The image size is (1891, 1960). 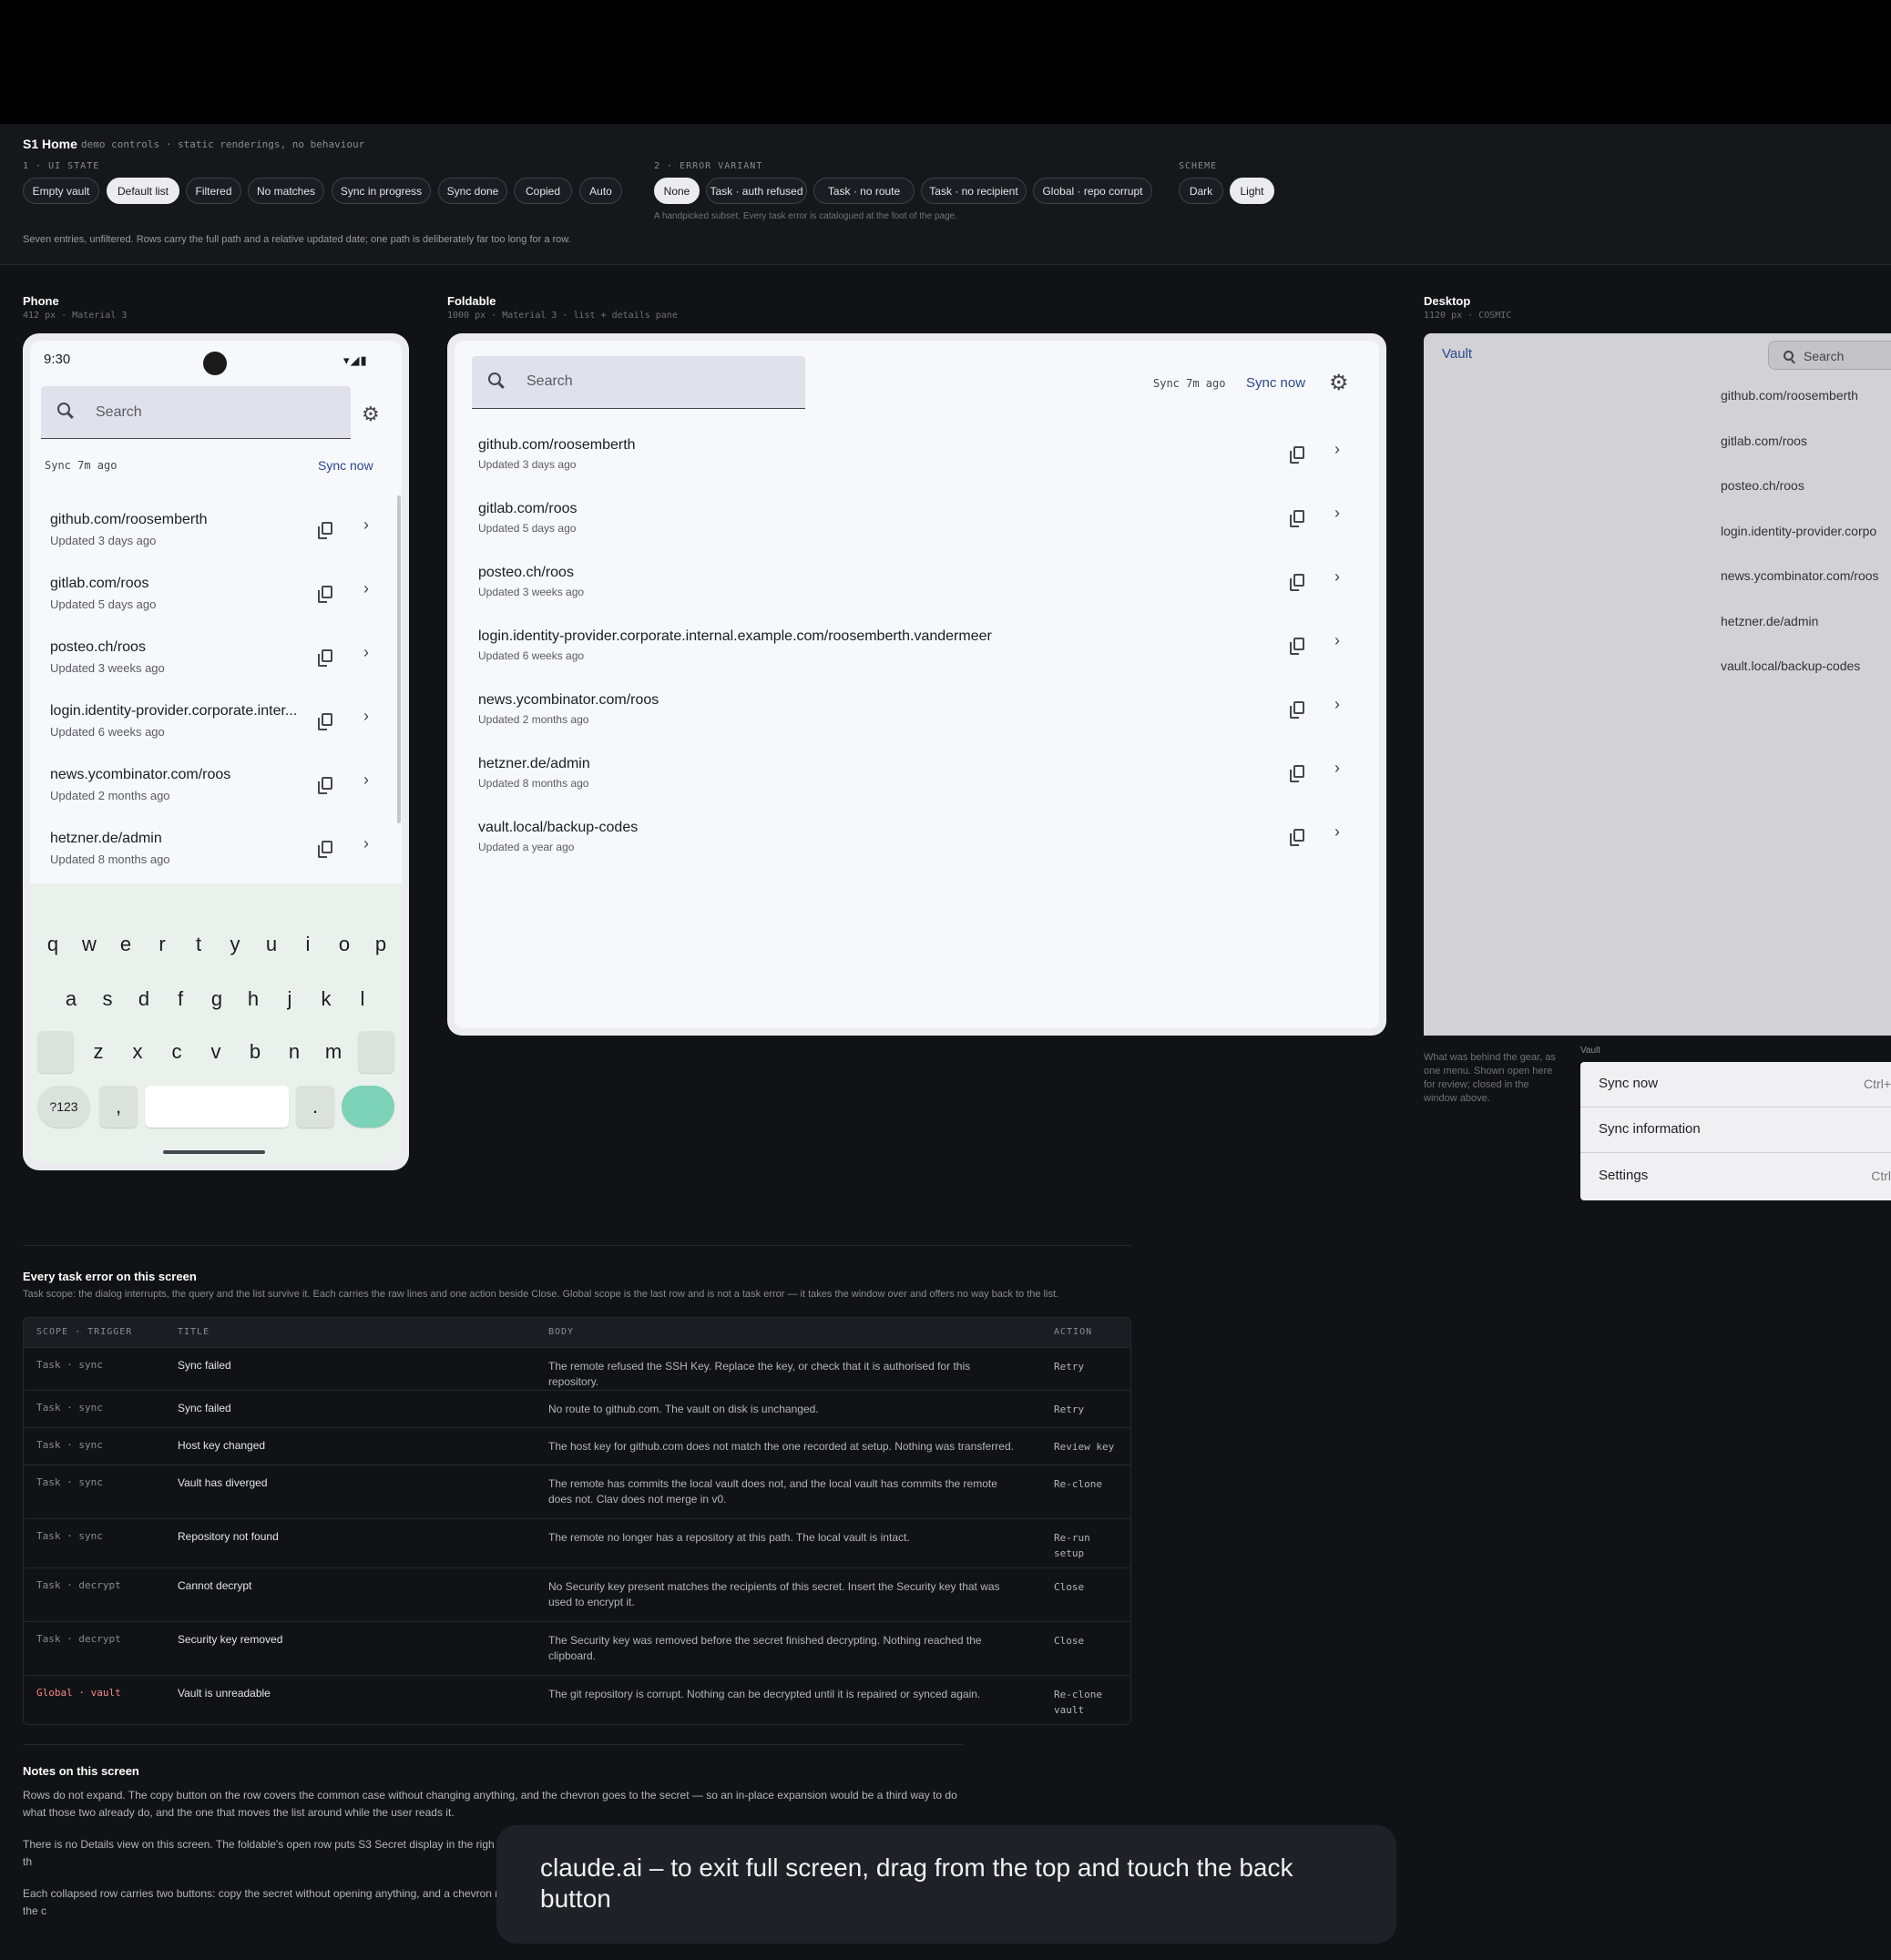 I want to click on scheme-light-button: Light, so click(x=1252, y=191).